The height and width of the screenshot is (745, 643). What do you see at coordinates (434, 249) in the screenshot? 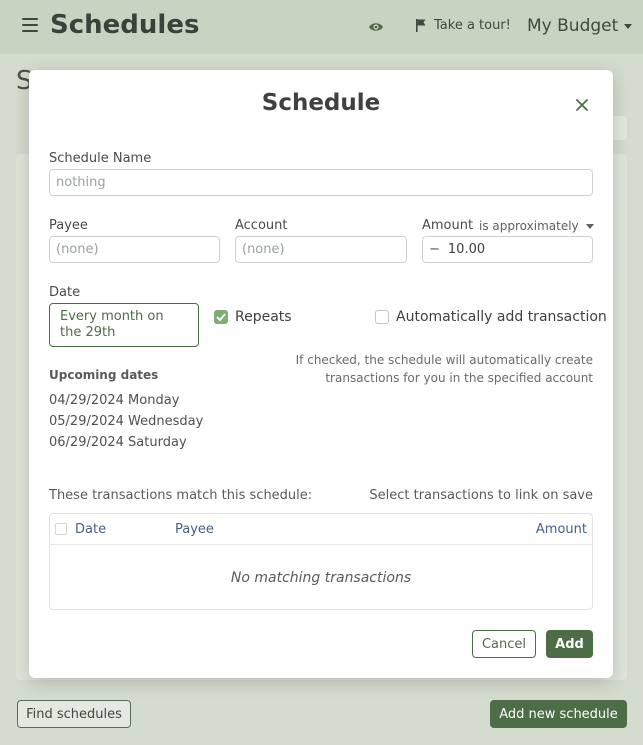
I see `amount-sign-toggle: −` at bounding box center [434, 249].